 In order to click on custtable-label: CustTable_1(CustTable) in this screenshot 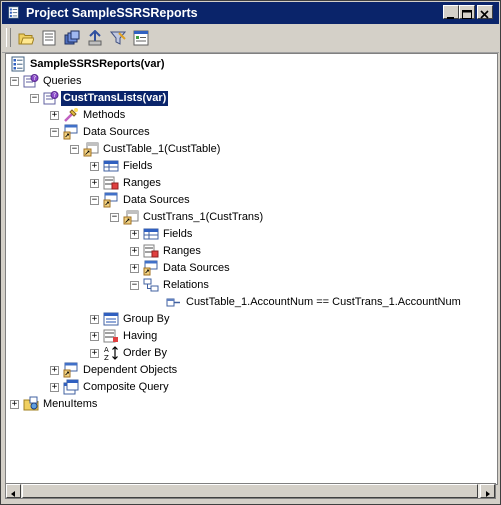, I will do `click(162, 149)`.